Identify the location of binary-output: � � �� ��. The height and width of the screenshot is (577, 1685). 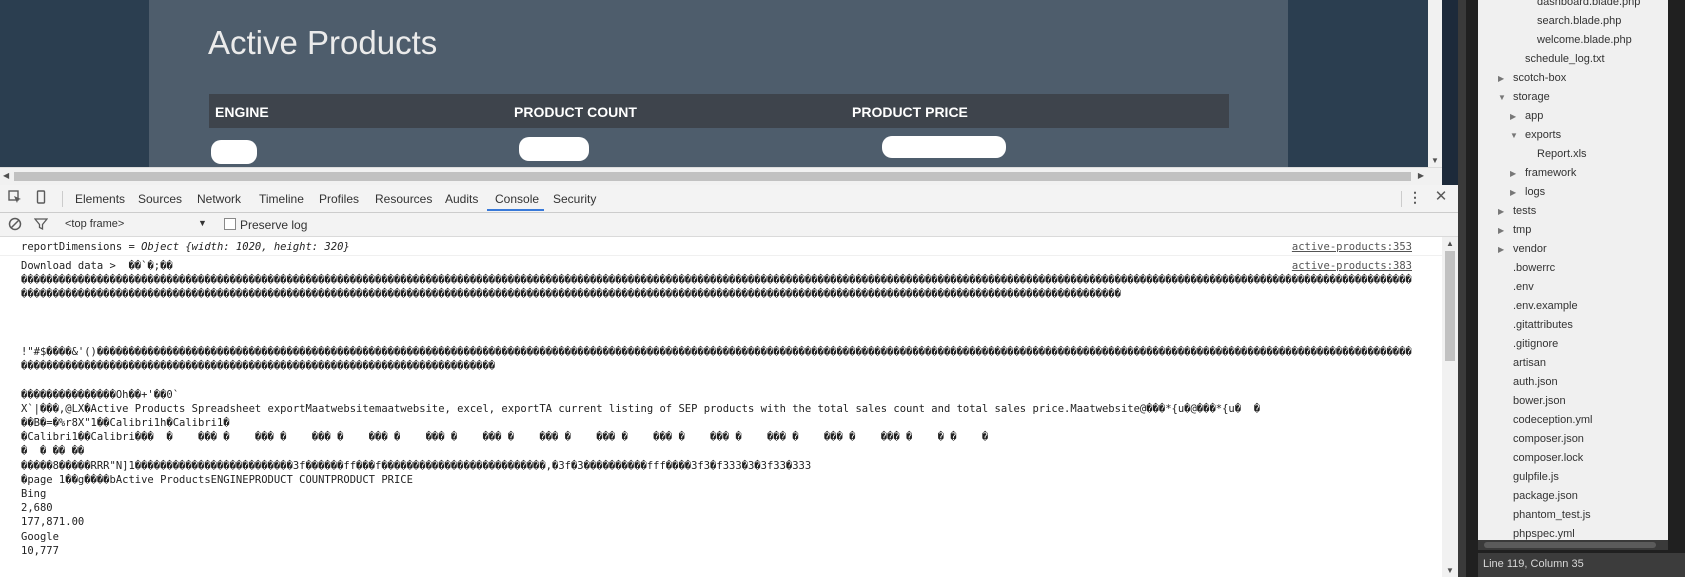
(53, 451).